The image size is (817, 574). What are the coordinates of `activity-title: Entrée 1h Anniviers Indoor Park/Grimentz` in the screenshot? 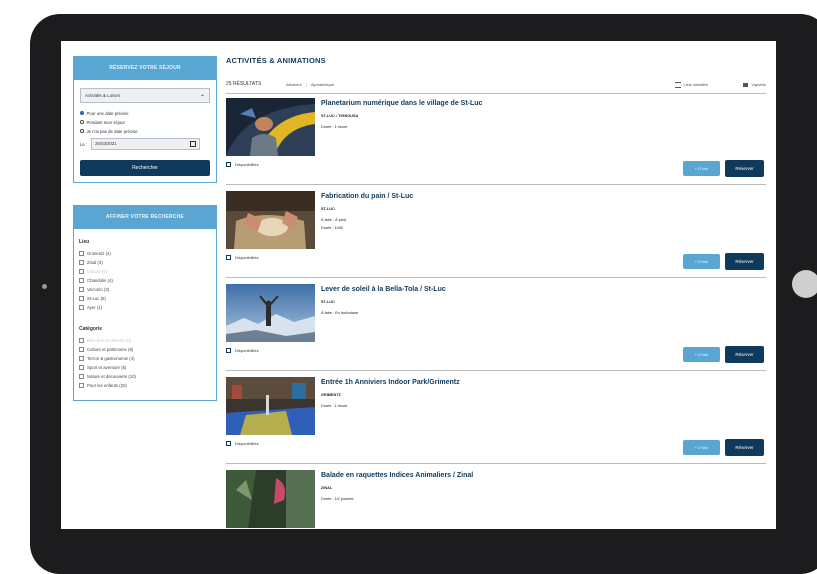 It's located at (390, 382).